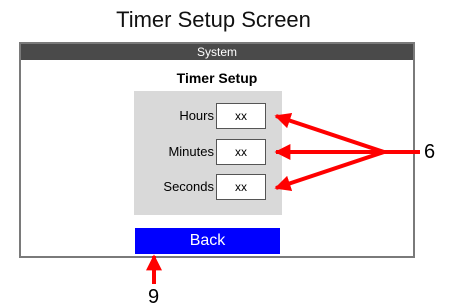 This screenshot has height=308, width=449. I want to click on seconds-field: xx, so click(241, 187).